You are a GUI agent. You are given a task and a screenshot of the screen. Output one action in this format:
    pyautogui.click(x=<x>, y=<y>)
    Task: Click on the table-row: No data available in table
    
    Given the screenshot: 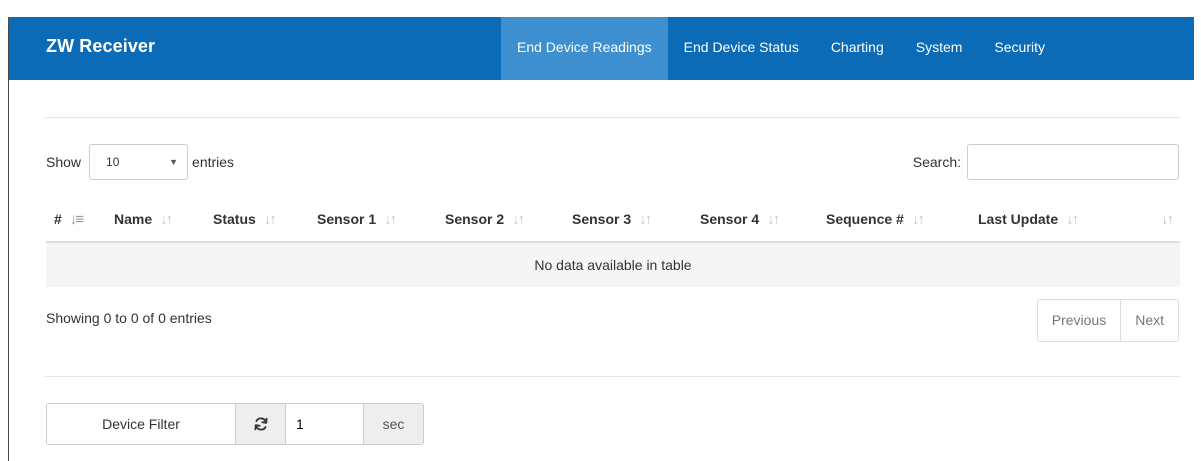 What is the action you would take?
    pyautogui.click(x=613, y=264)
    